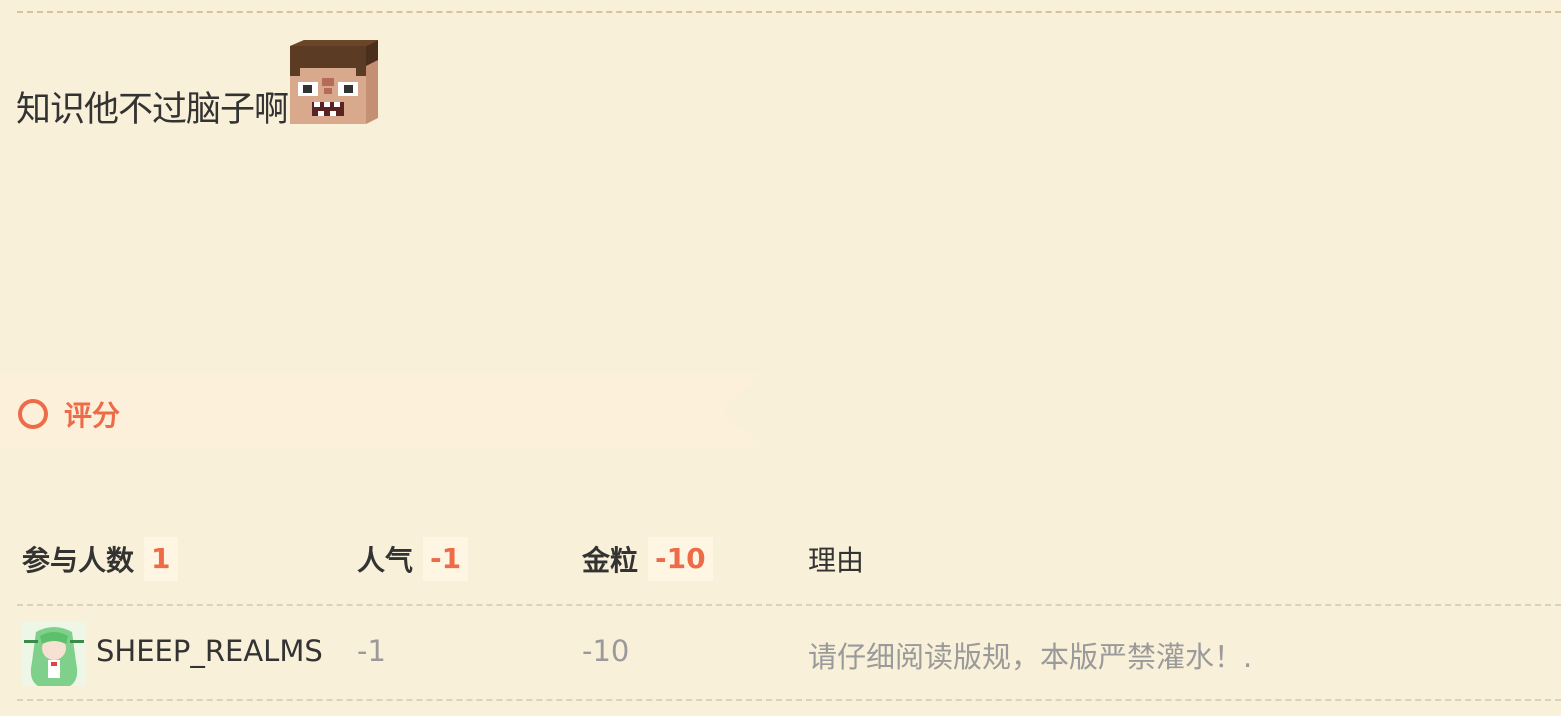 The width and height of the screenshot is (1561, 716). I want to click on ring-icon, so click(33, 414).